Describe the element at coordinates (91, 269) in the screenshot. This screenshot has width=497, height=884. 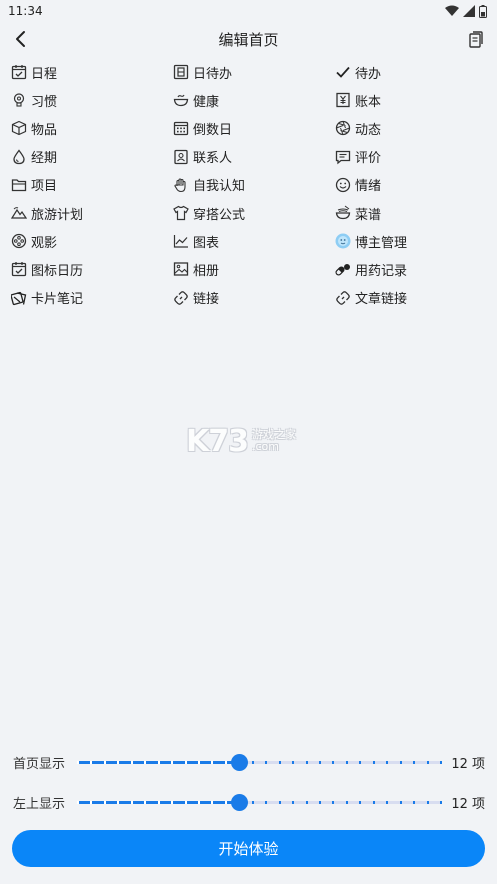
I see `module-item-icon-calendar: 图标日历` at that location.